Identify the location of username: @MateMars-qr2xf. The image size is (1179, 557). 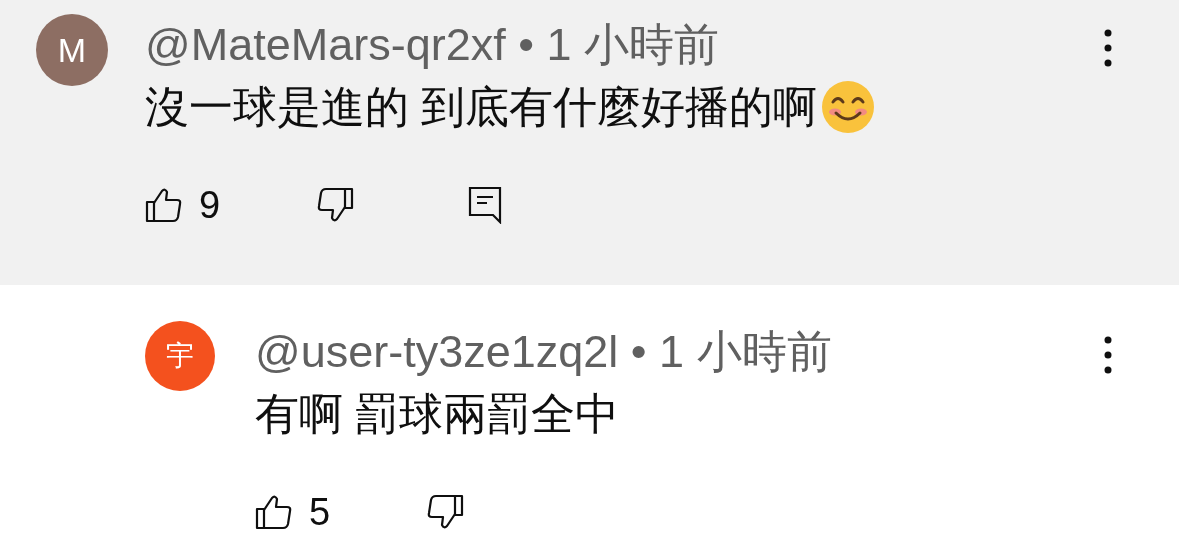
(325, 44).